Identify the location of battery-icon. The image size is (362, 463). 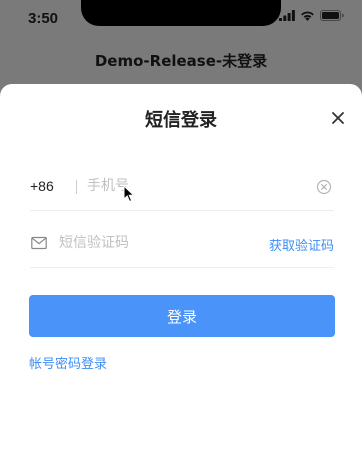
(332, 15).